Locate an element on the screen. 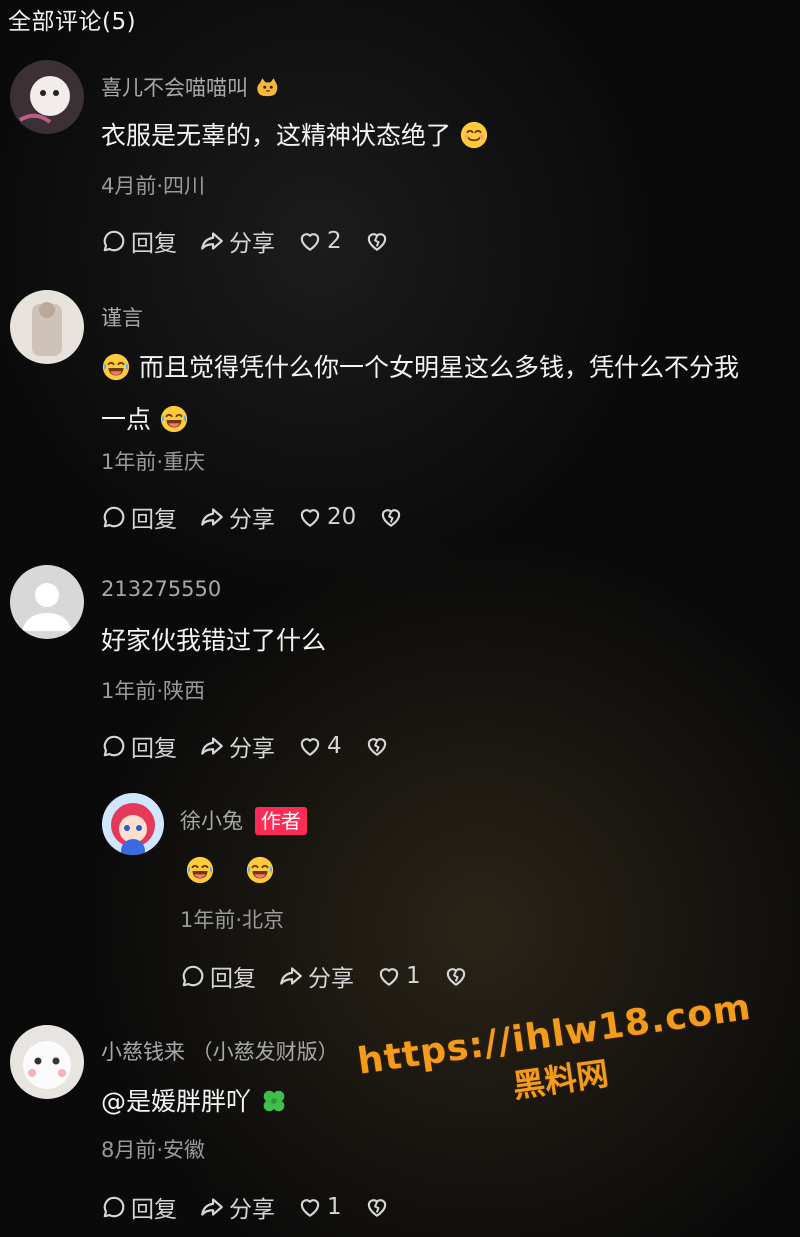 Image resolution: width=800 pixels, height=1237 pixels. author-badge: 作者 is located at coordinates (281, 821).